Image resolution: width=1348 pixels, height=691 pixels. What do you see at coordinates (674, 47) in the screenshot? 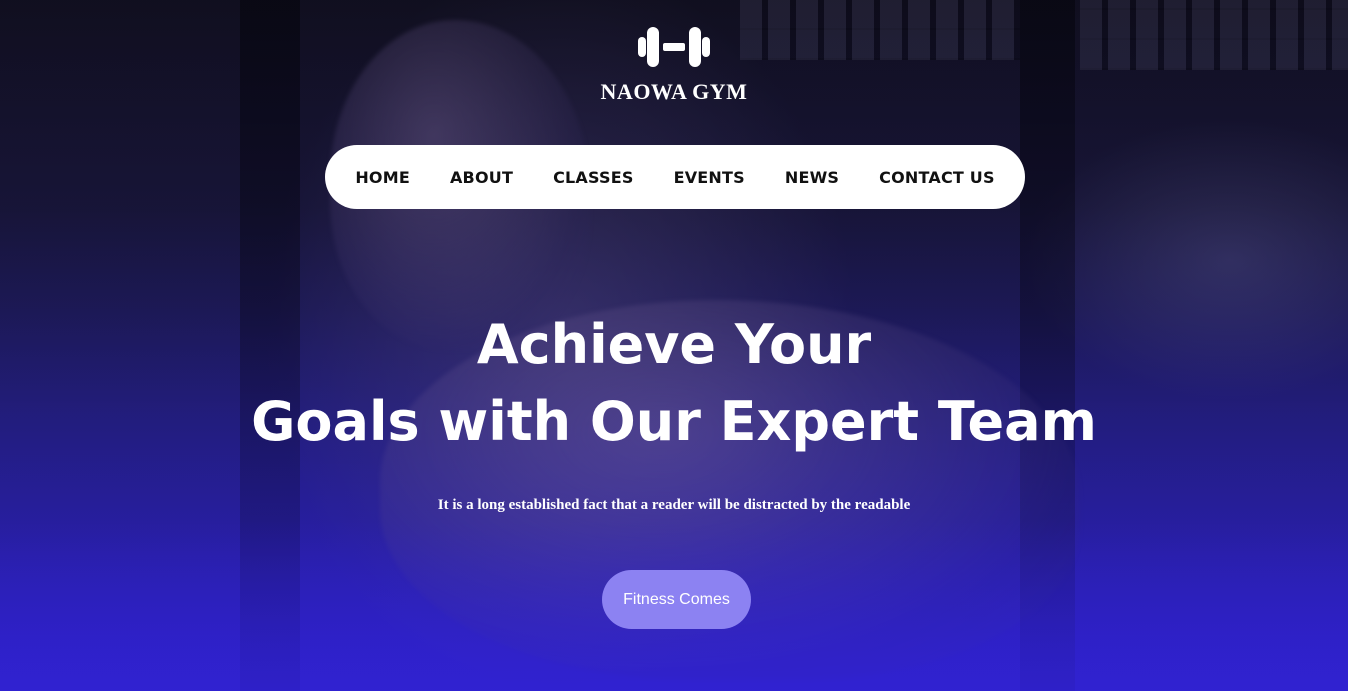
I see `dumbbell-icon` at bounding box center [674, 47].